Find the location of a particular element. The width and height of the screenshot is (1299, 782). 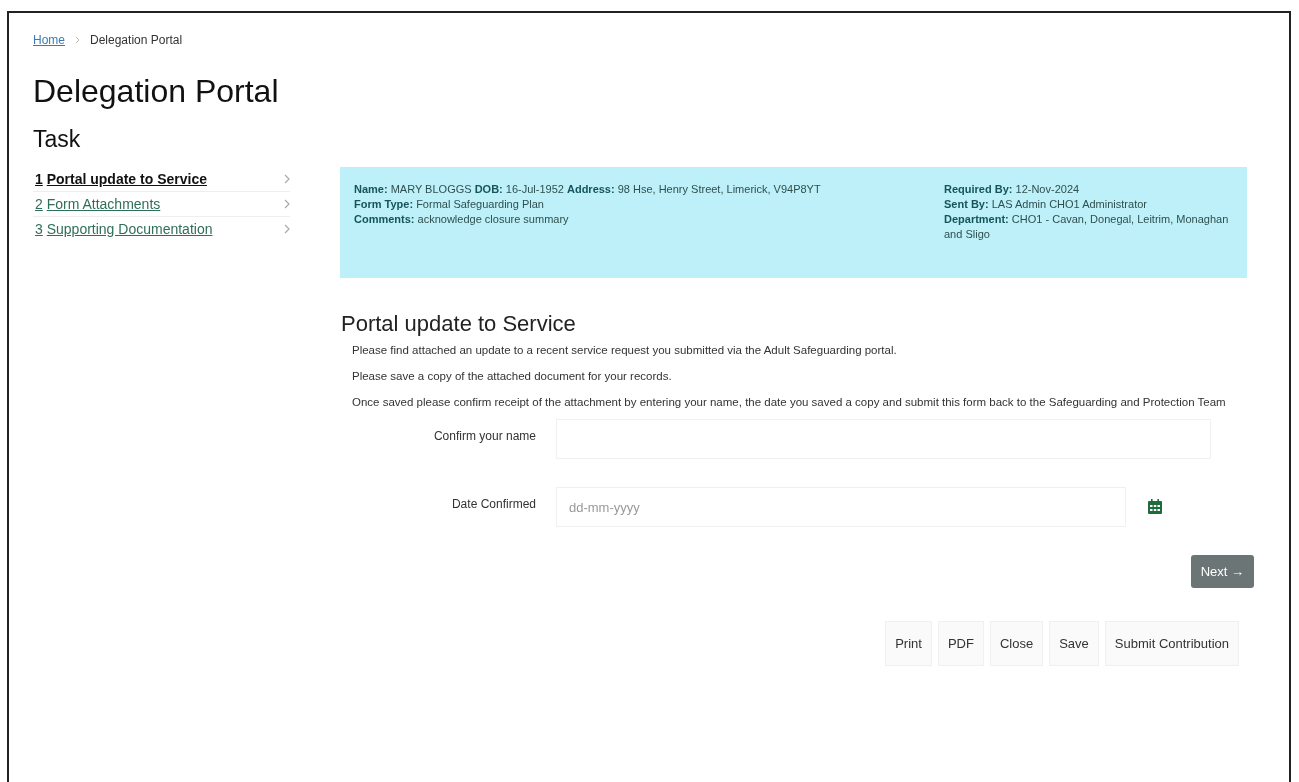

instruction-text: Once saved please confirm receipt of the attachment by entering your name, the date you saved a copy and submit this form back to the Safeguarding and Protection Team is located at coordinates (789, 402).